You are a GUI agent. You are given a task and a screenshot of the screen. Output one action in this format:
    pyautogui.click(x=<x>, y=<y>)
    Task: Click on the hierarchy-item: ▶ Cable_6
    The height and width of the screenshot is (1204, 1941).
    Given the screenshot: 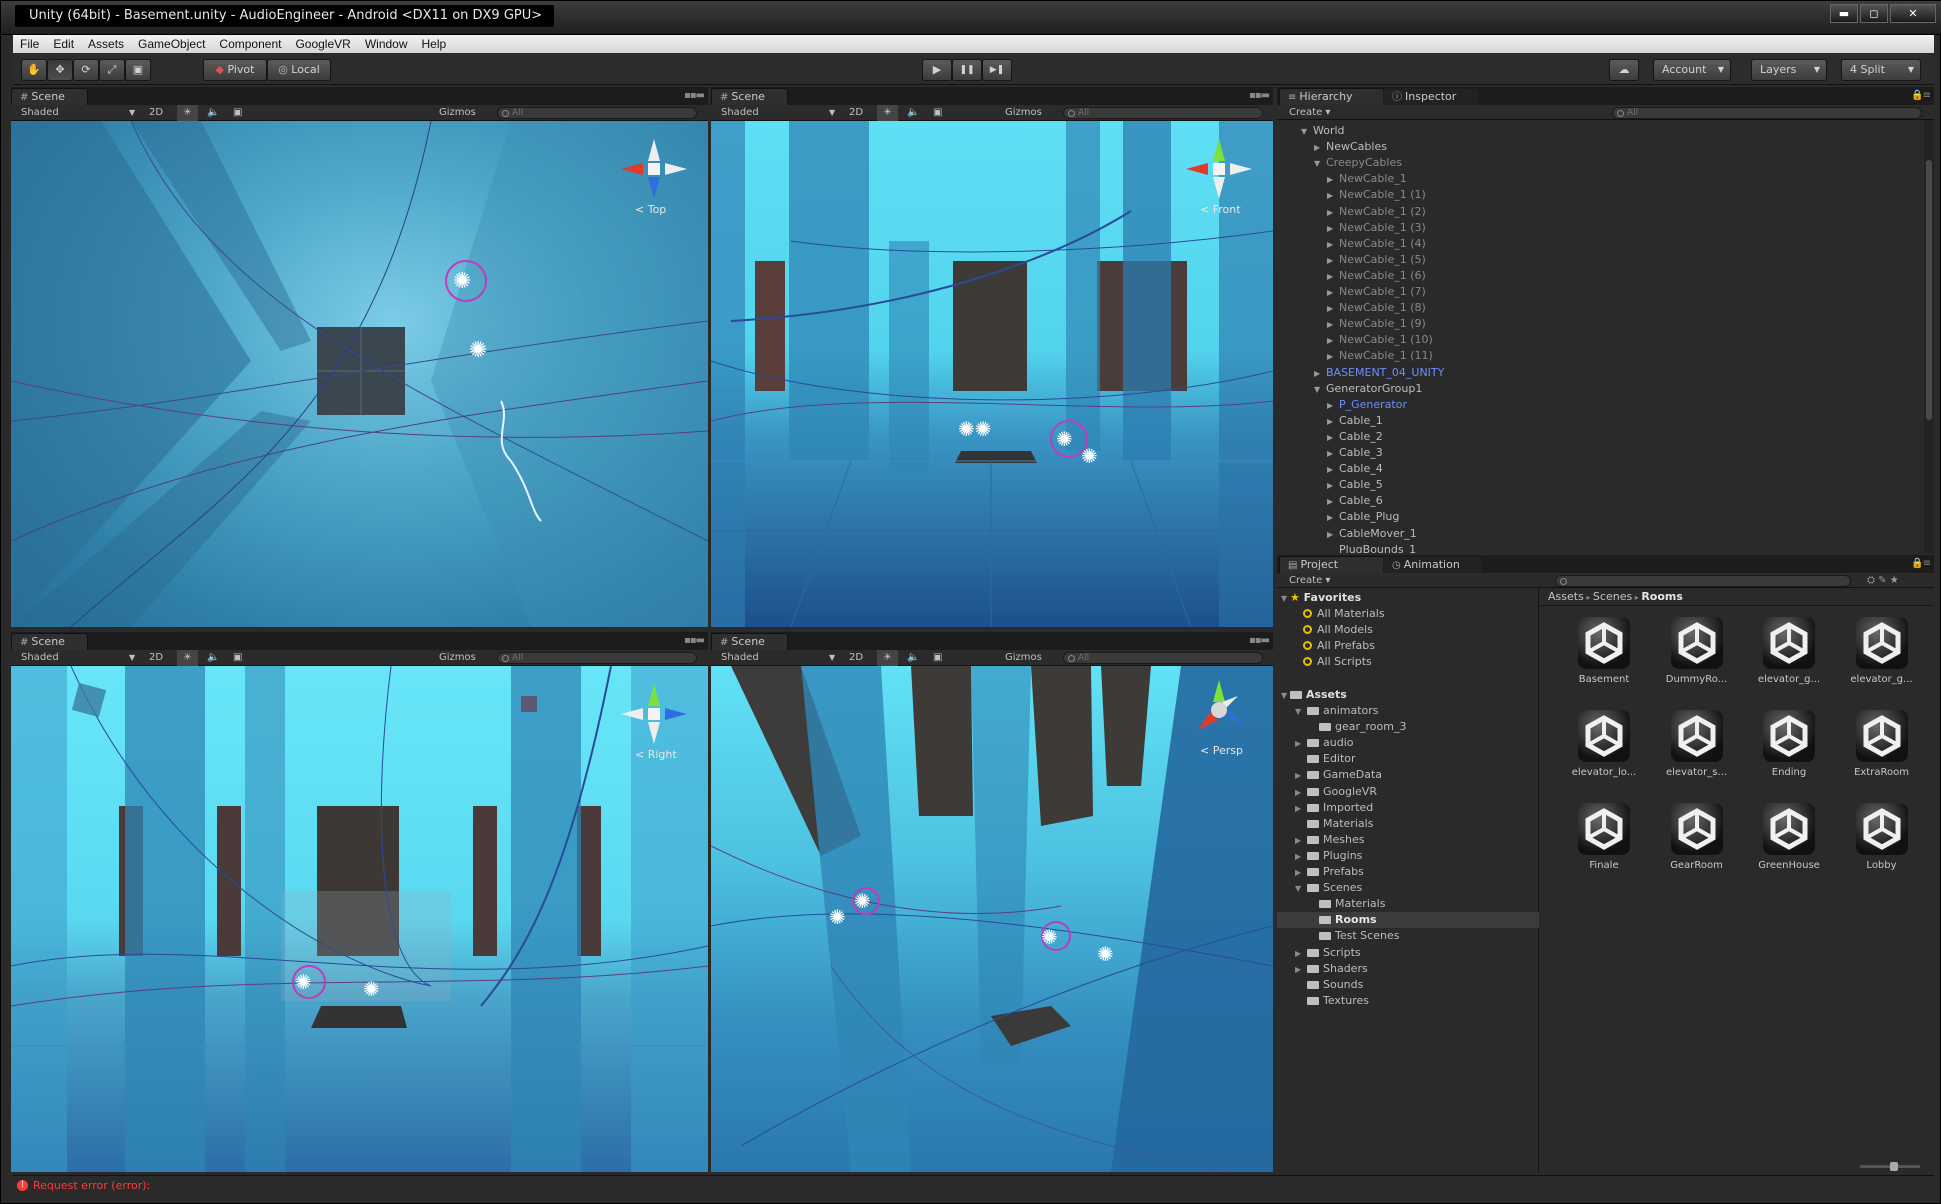 What is the action you would take?
    pyautogui.click(x=1355, y=501)
    